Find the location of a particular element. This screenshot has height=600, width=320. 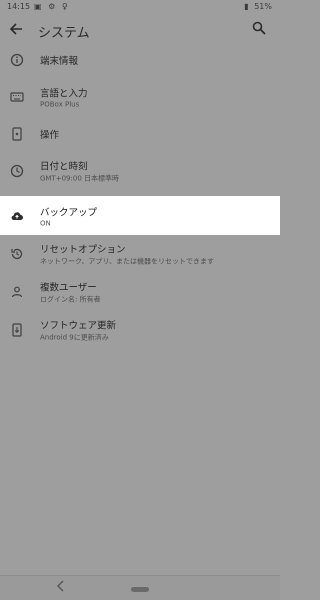

settings-item-label: バックアップ is located at coordinates (69, 212).